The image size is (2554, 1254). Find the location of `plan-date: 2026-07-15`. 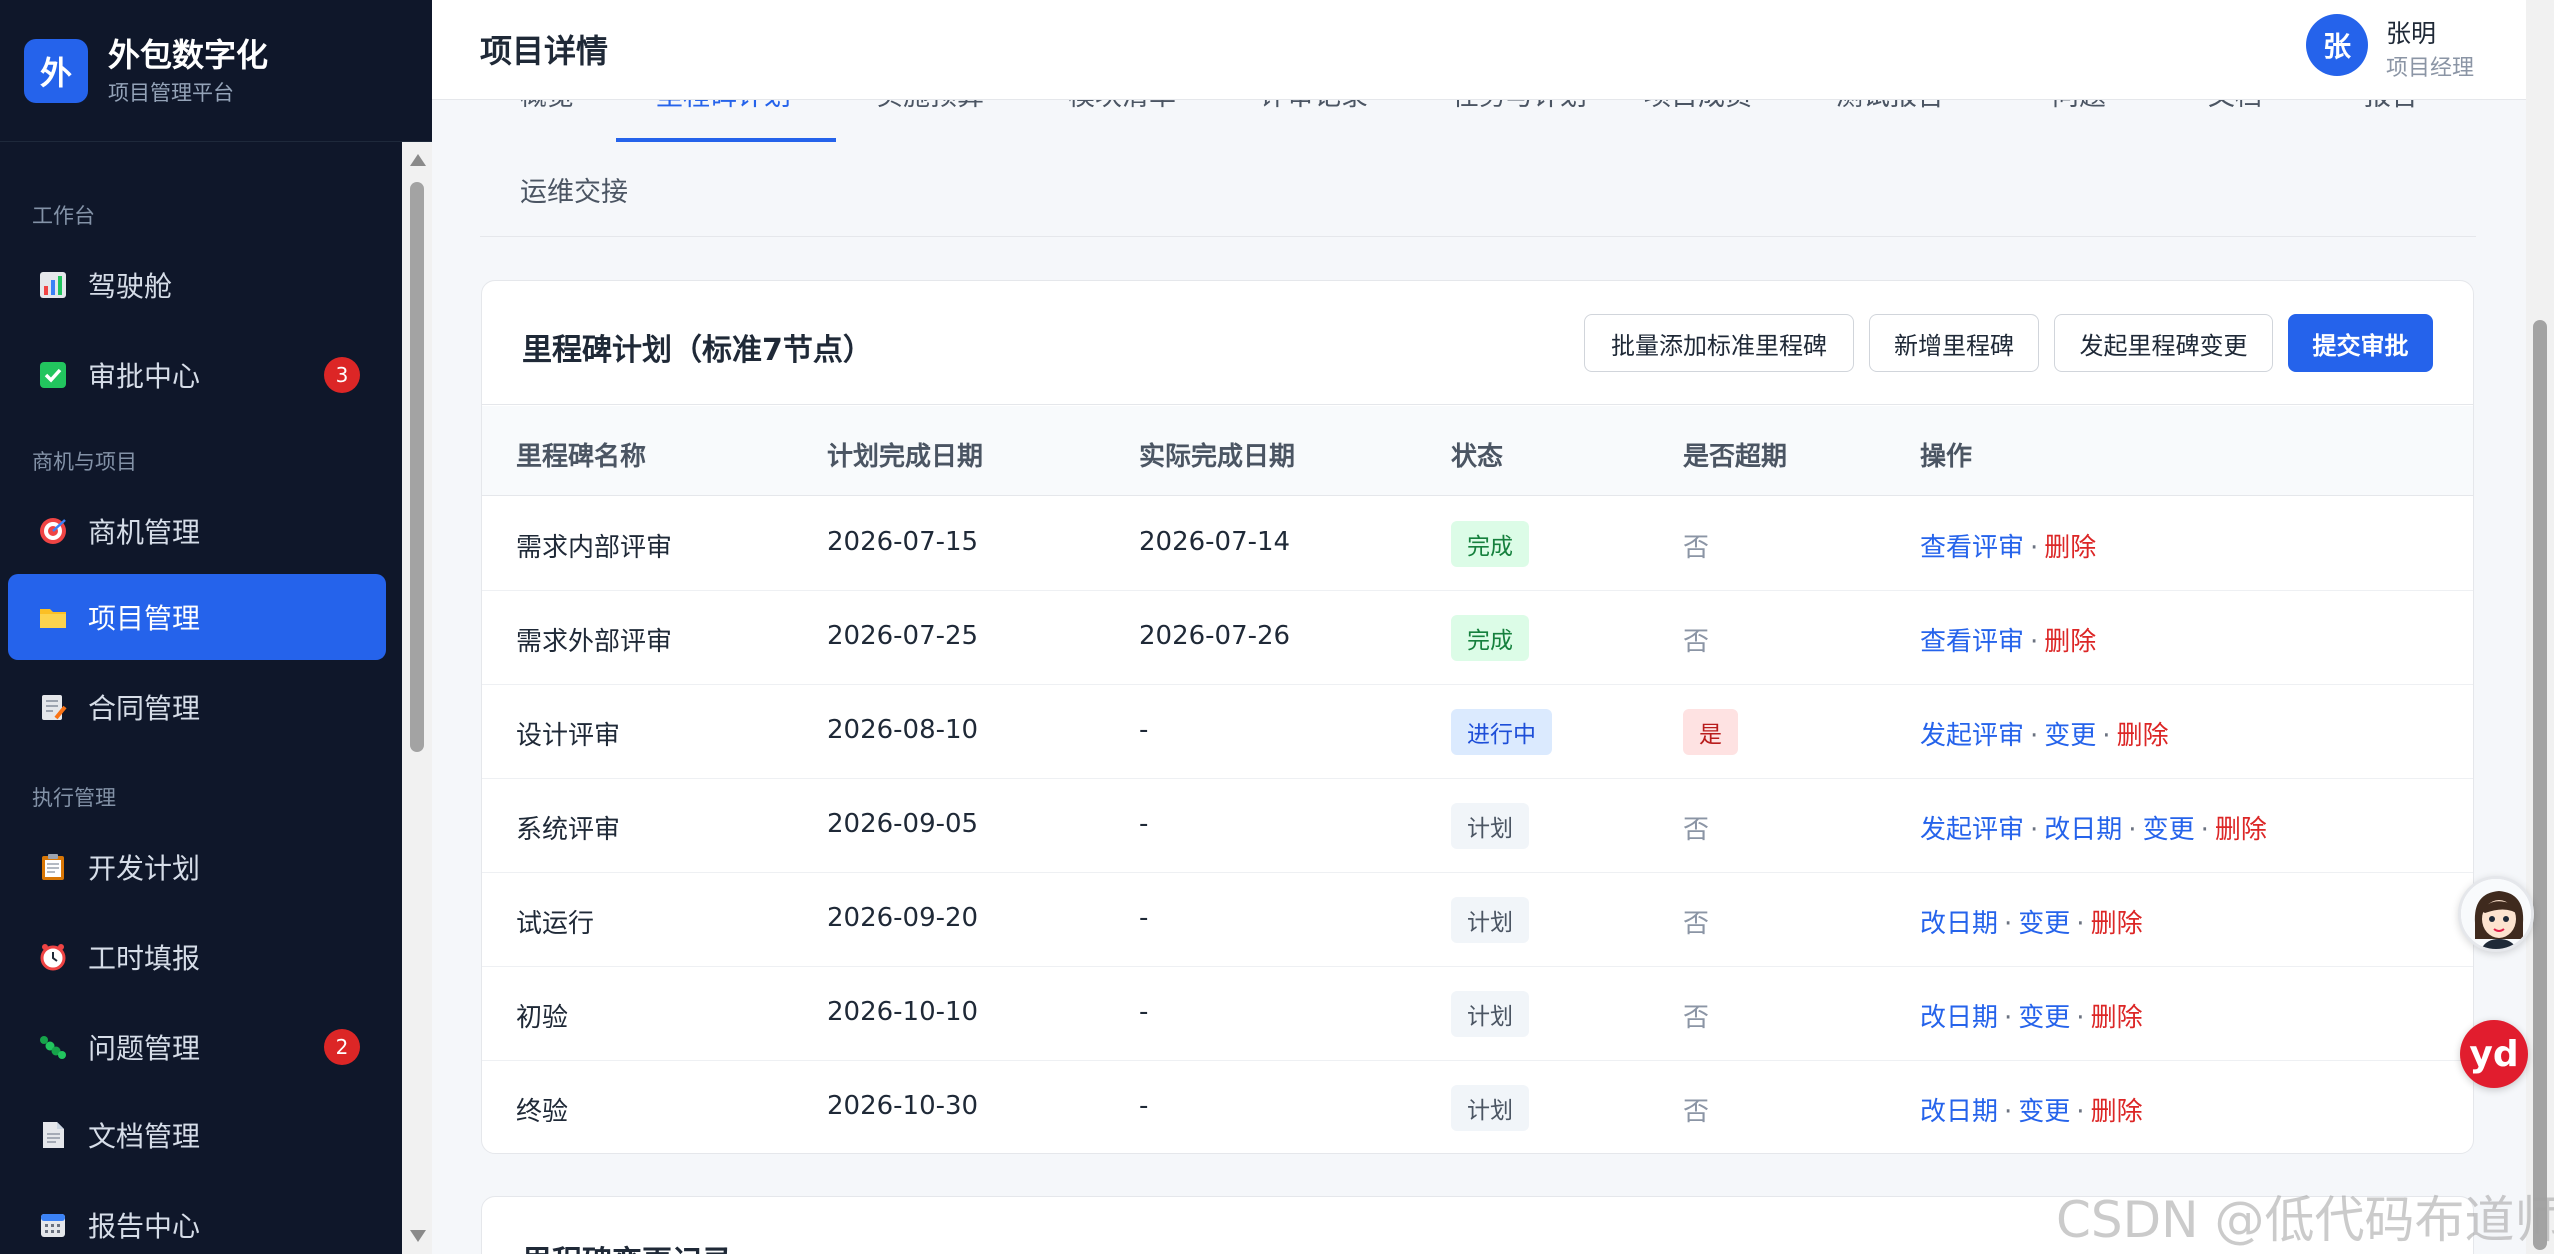

plan-date: 2026-07-15 is located at coordinates (903, 542).